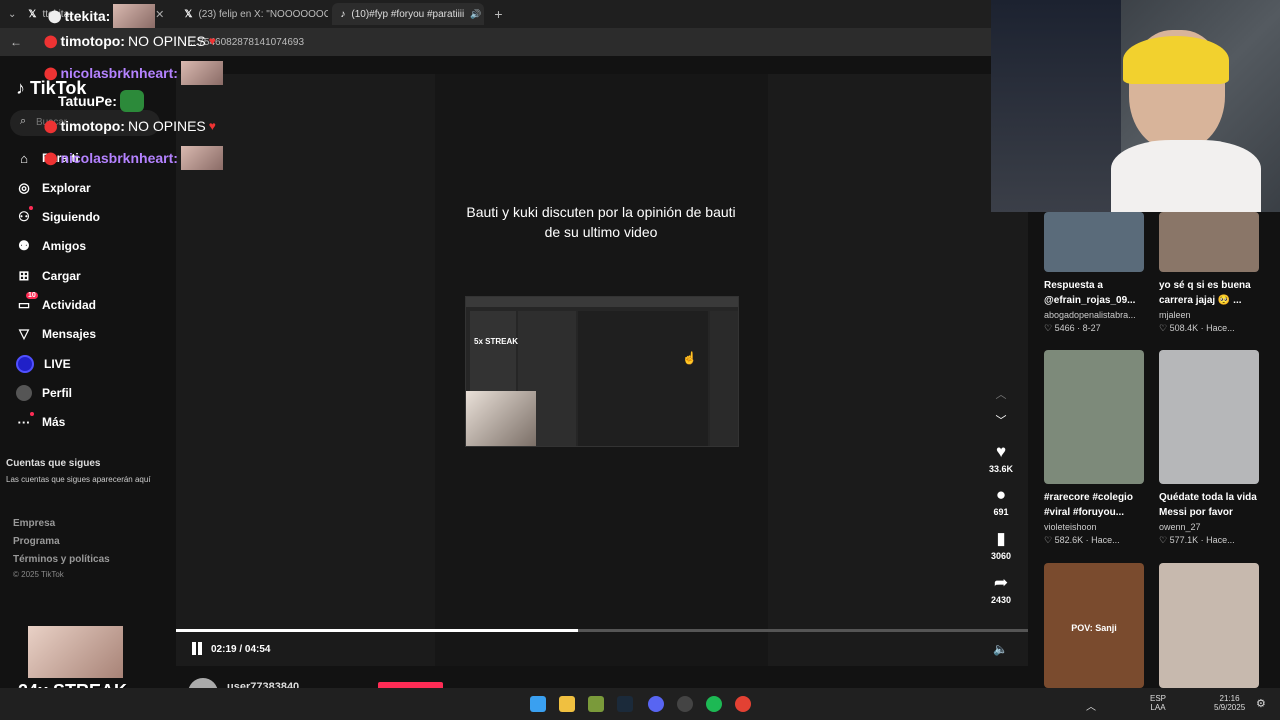  I want to click on scroll-down-icon: ﹀, so click(1001, 421).